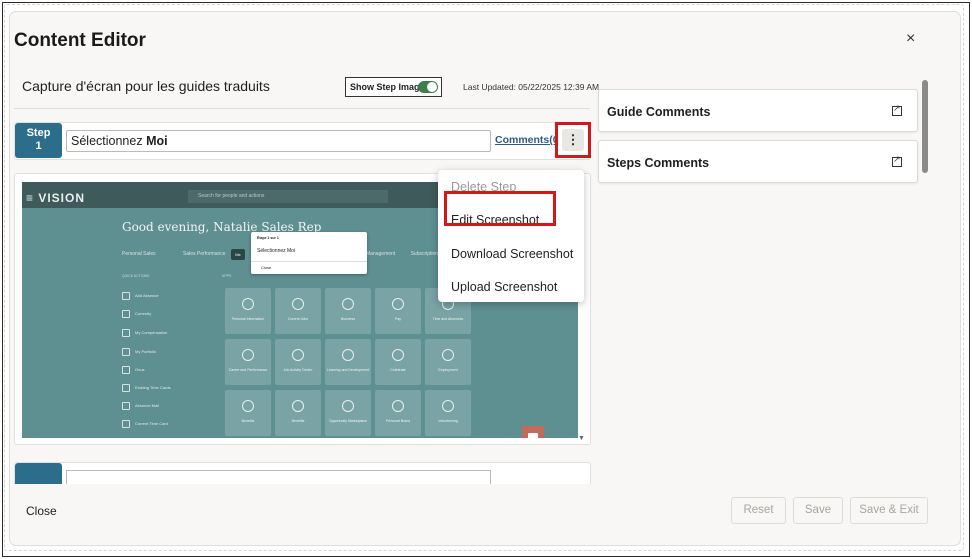 The image size is (972, 559). What do you see at coordinates (448, 362) in the screenshot?
I see `shot-app-tile: Employment` at bounding box center [448, 362].